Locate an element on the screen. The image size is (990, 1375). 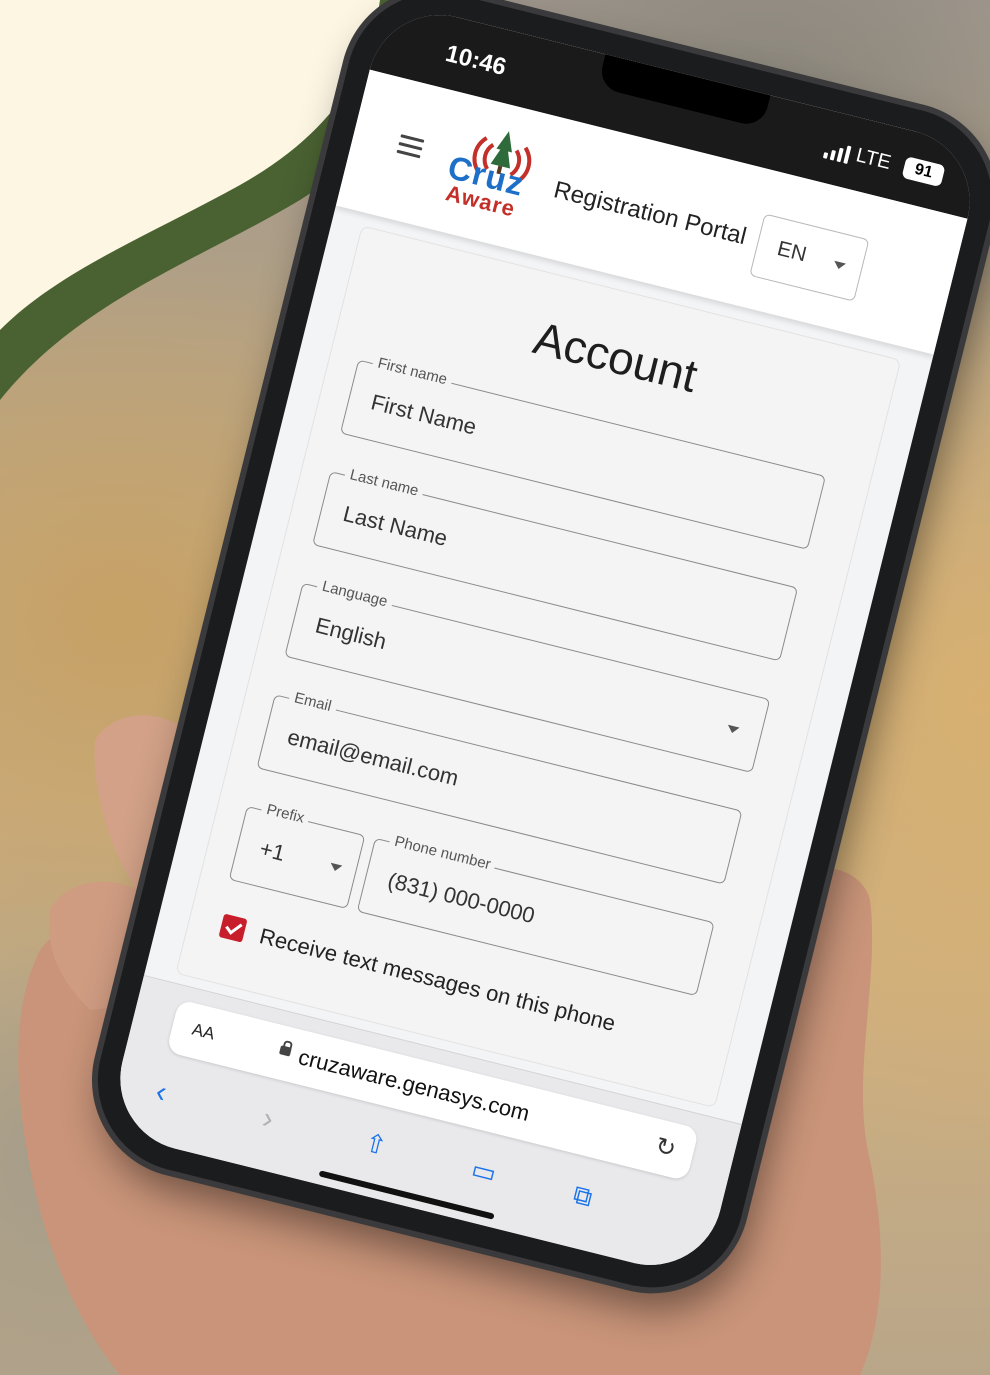
first-name-input: First Name is located at coordinates (423, 414).